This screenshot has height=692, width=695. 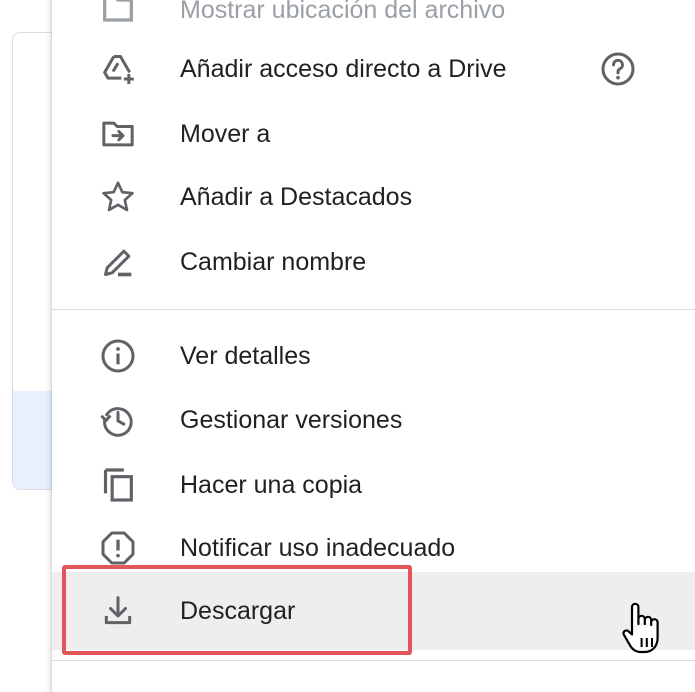 I want to click on menu-item-label: Añadir a Destacados, so click(x=296, y=197).